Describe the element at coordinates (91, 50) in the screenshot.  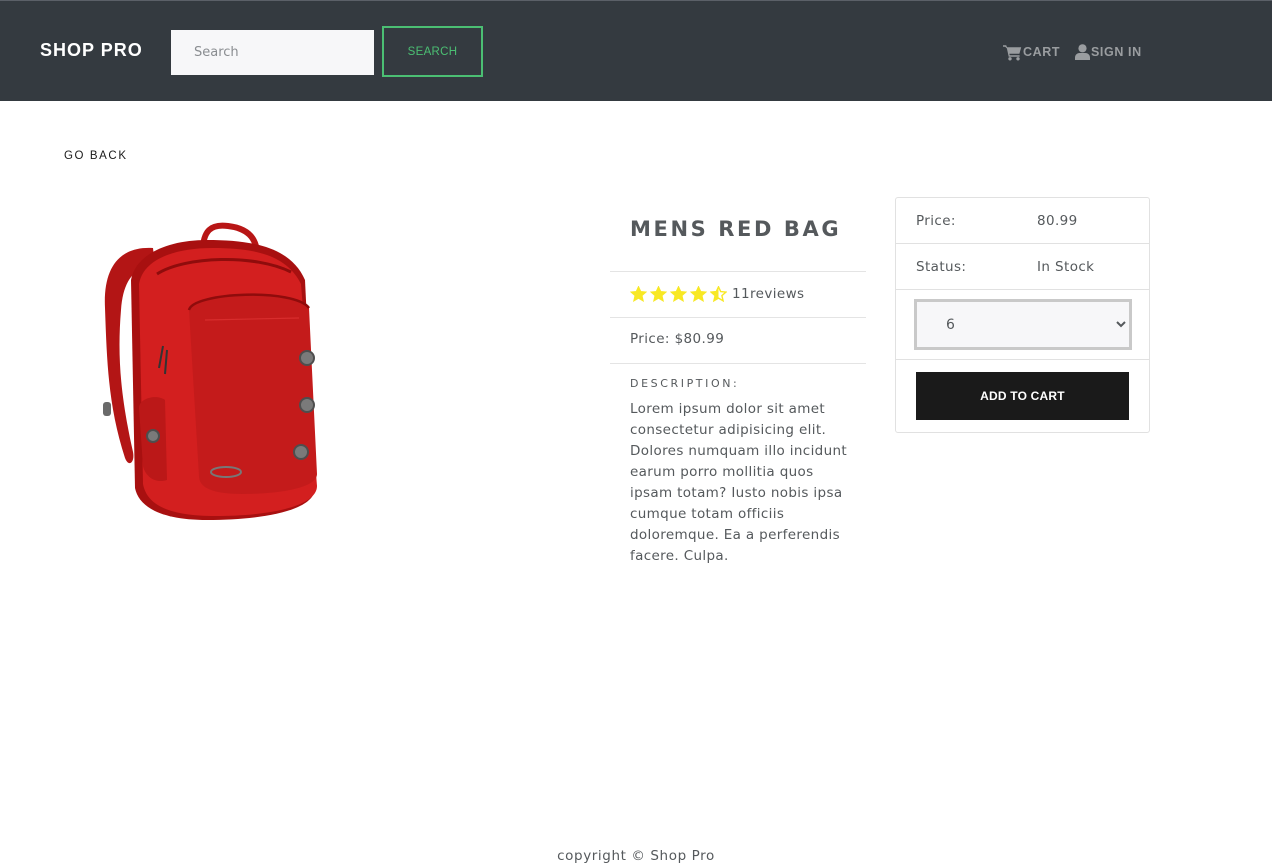
I see `brand-logo: SHOP PRO` at that location.